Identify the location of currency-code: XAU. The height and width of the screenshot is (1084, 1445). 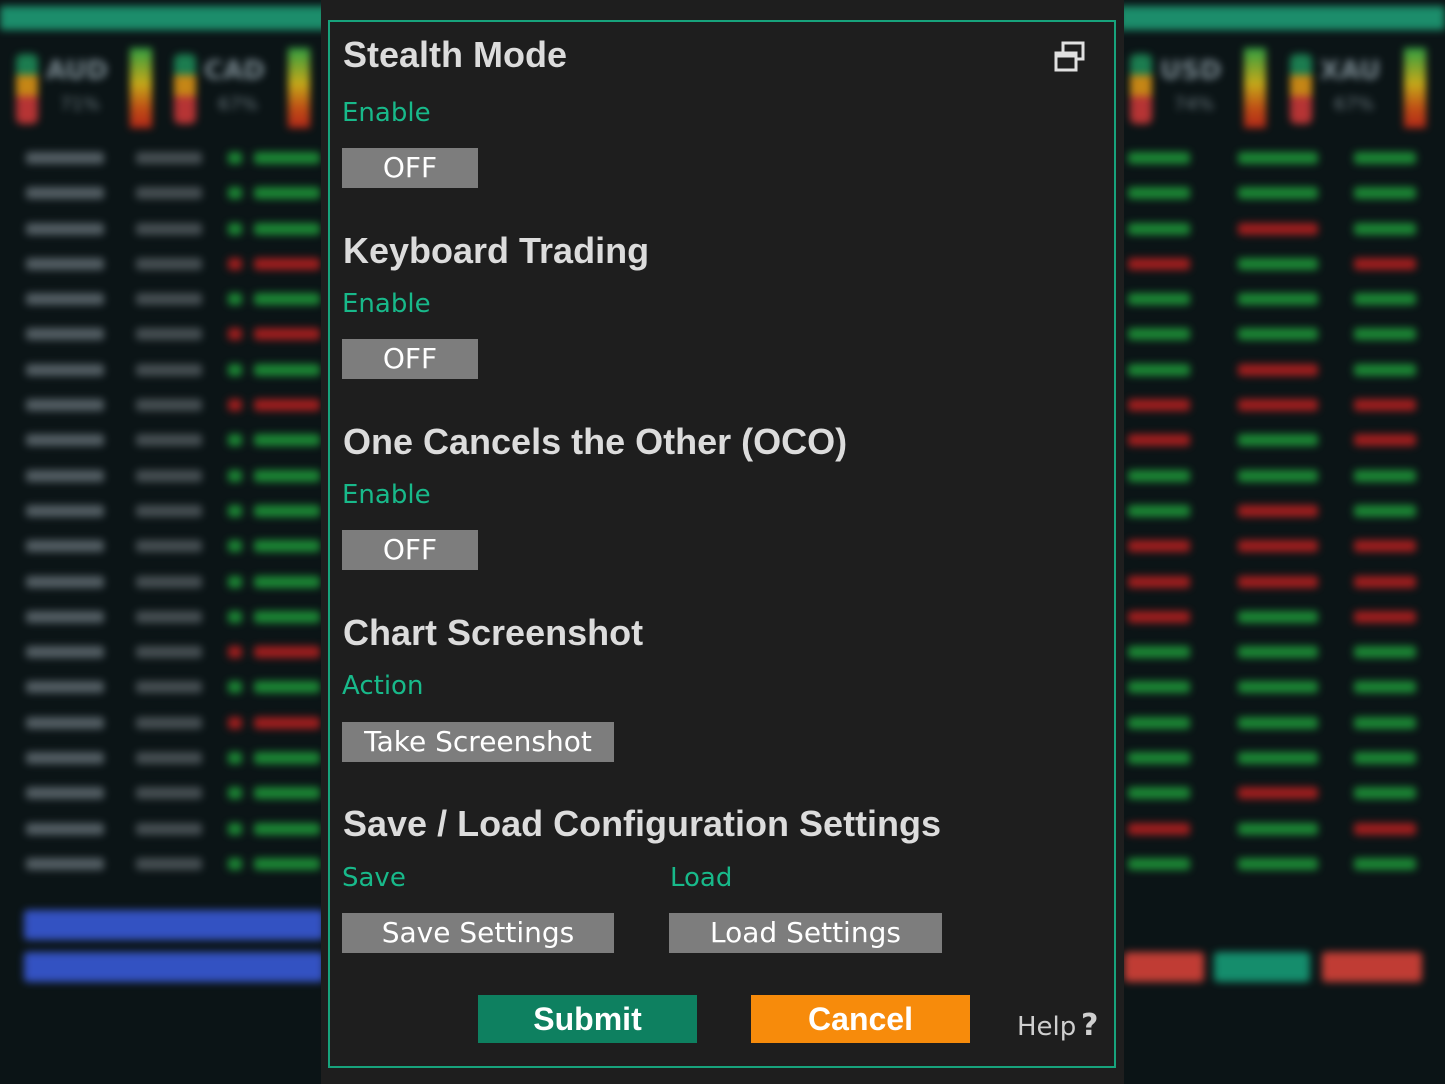
(1350, 71).